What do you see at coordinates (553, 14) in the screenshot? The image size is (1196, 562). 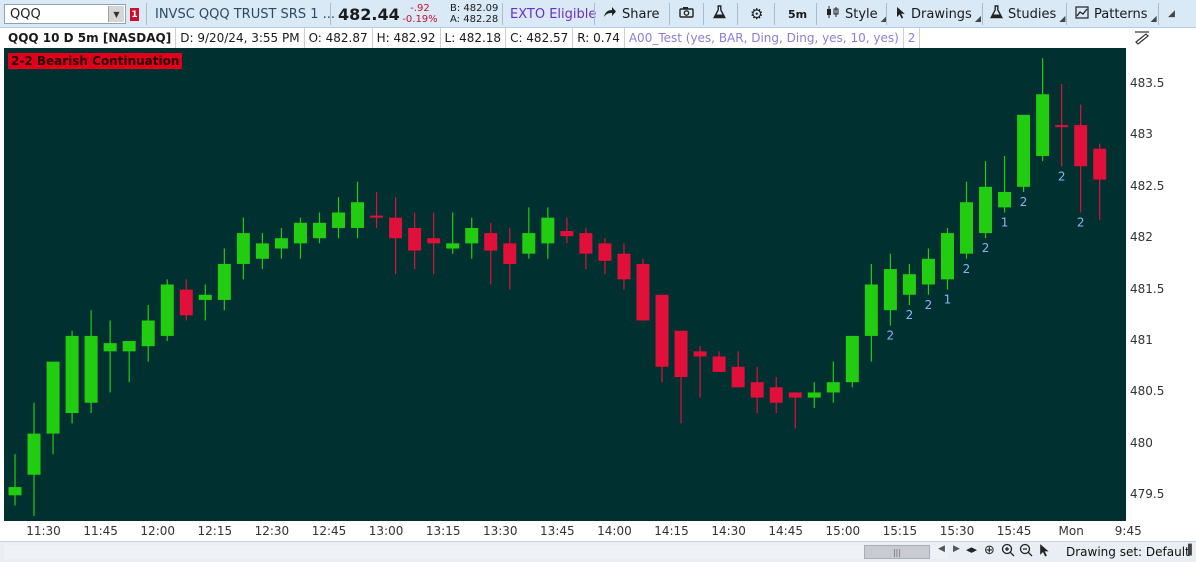 I see `exto-eligible-button: EXTO Eligible` at bounding box center [553, 14].